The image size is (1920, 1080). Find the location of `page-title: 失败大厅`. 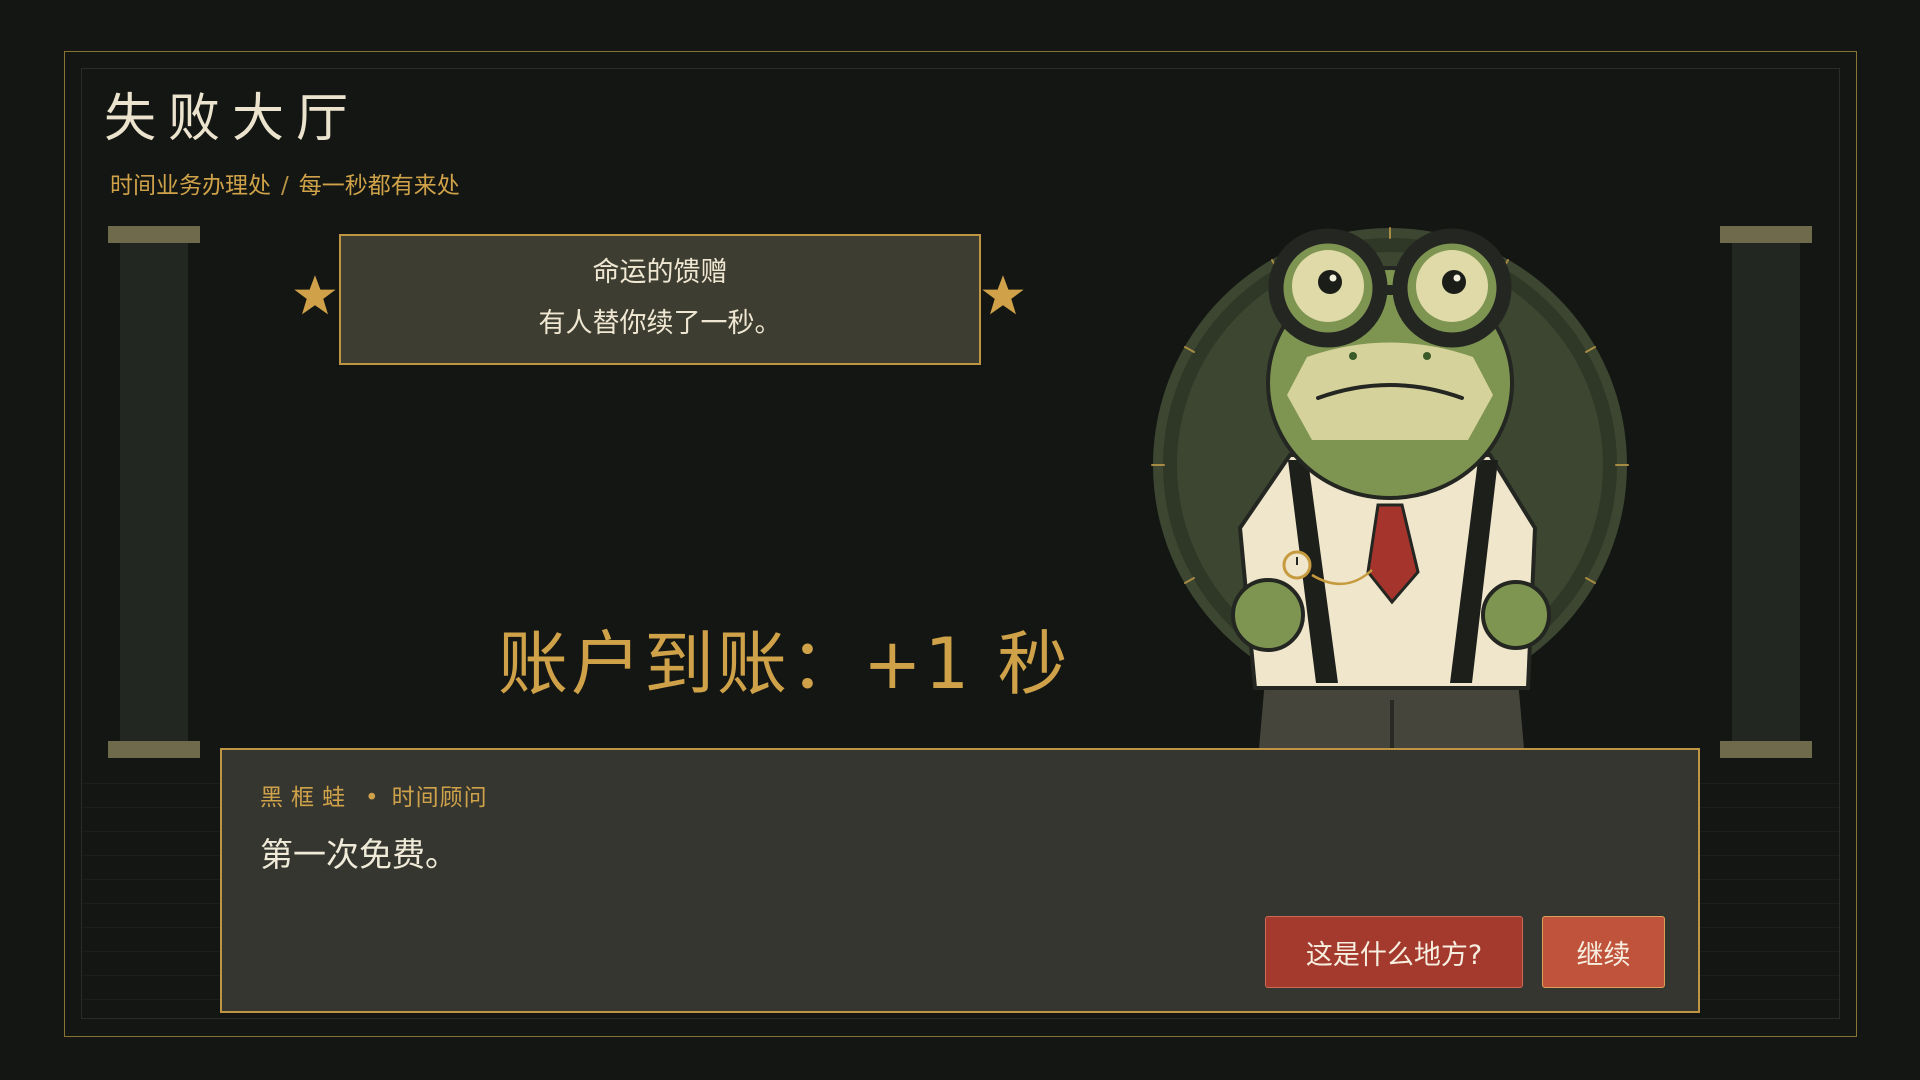

page-title: 失败大厅 is located at coordinates (232, 119).